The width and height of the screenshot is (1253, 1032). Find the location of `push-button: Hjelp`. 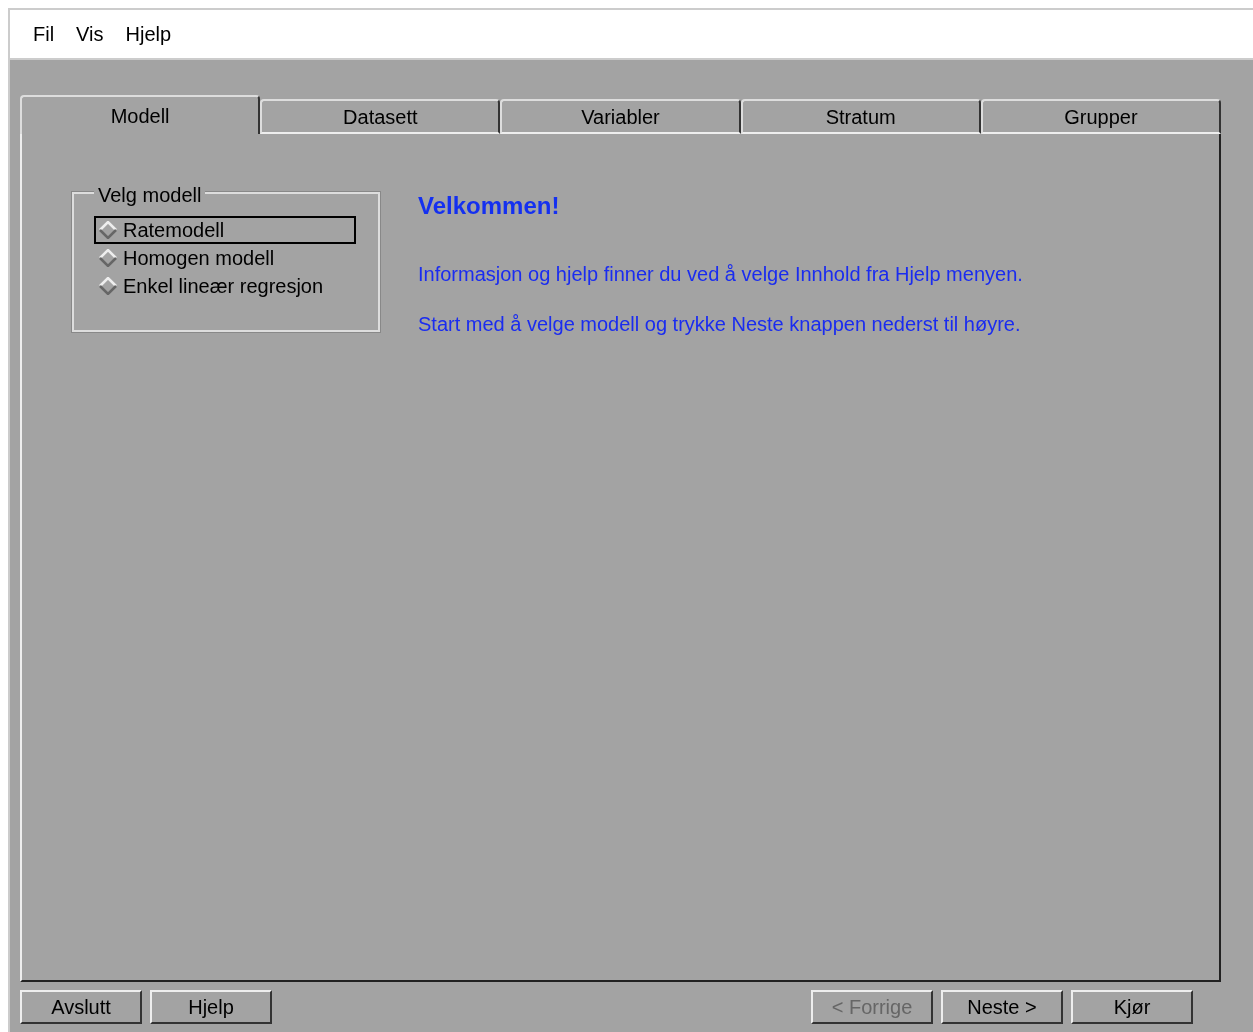

push-button: Hjelp is located at coordinates (211, 1007).